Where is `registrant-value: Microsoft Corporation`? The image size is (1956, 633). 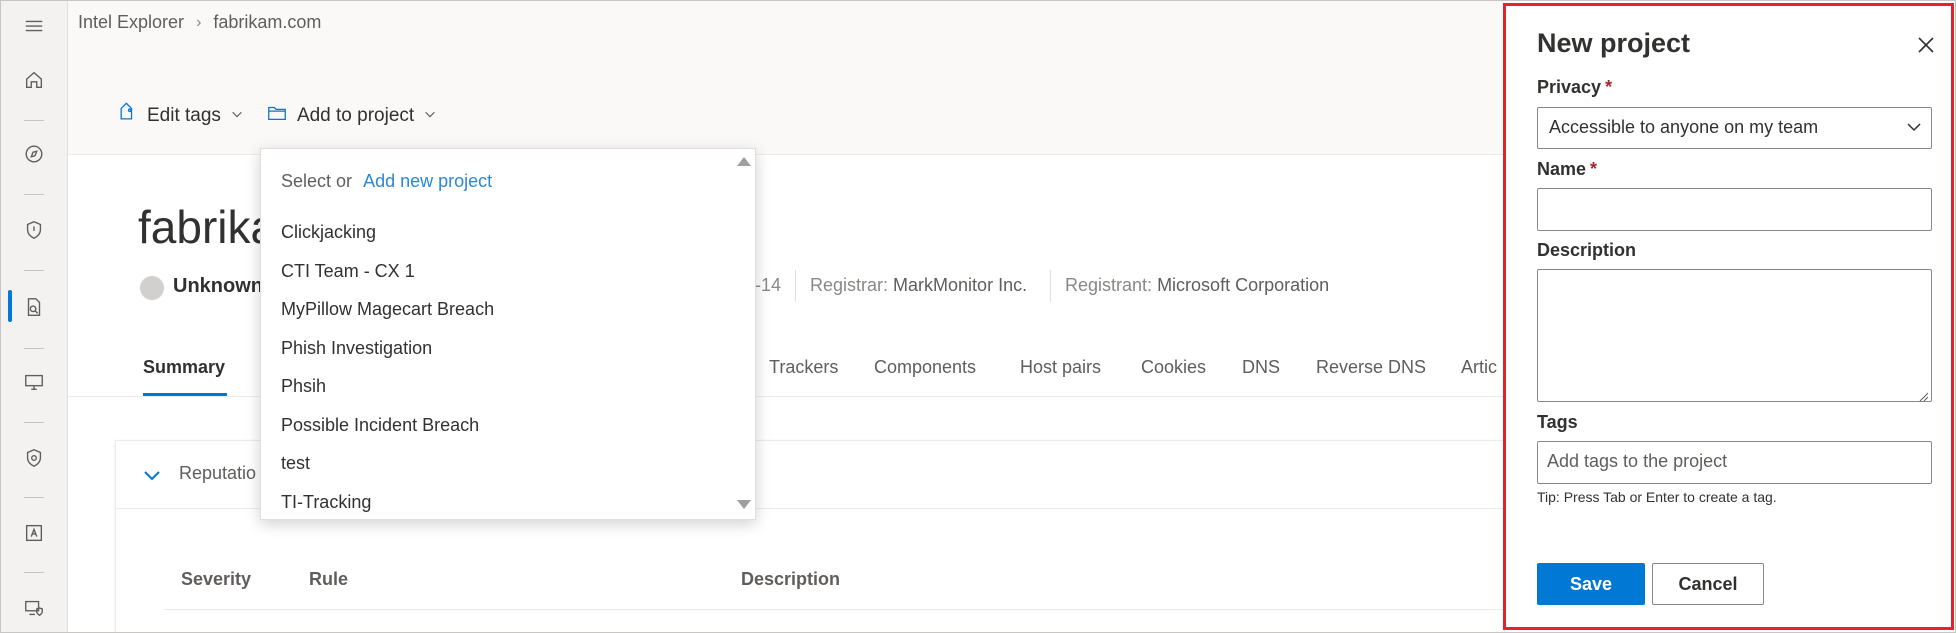 registrant-value: Microsoft Corporation is located at coordinates (1243, 285).